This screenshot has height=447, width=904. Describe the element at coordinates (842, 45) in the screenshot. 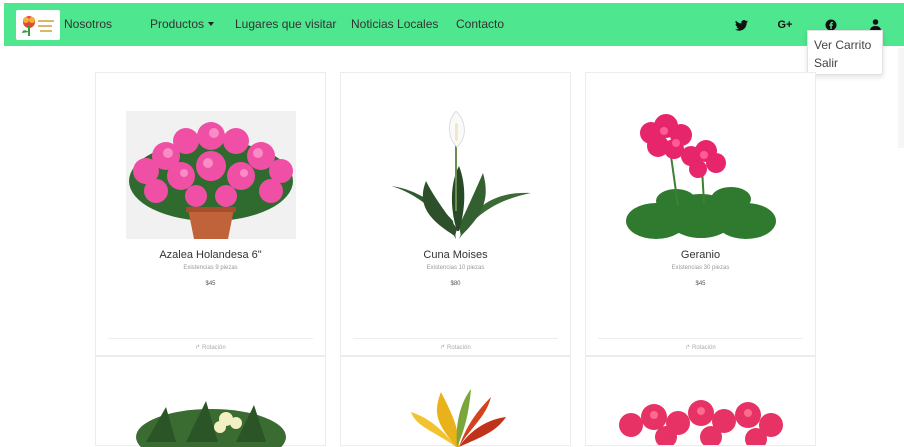

I see `dropdown-item-ver-carrito: Ver Carrito` at that location.